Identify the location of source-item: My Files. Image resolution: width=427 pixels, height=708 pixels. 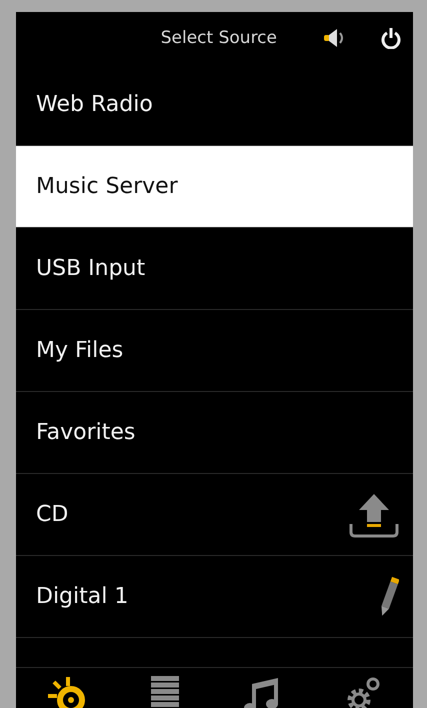
(214, 351).